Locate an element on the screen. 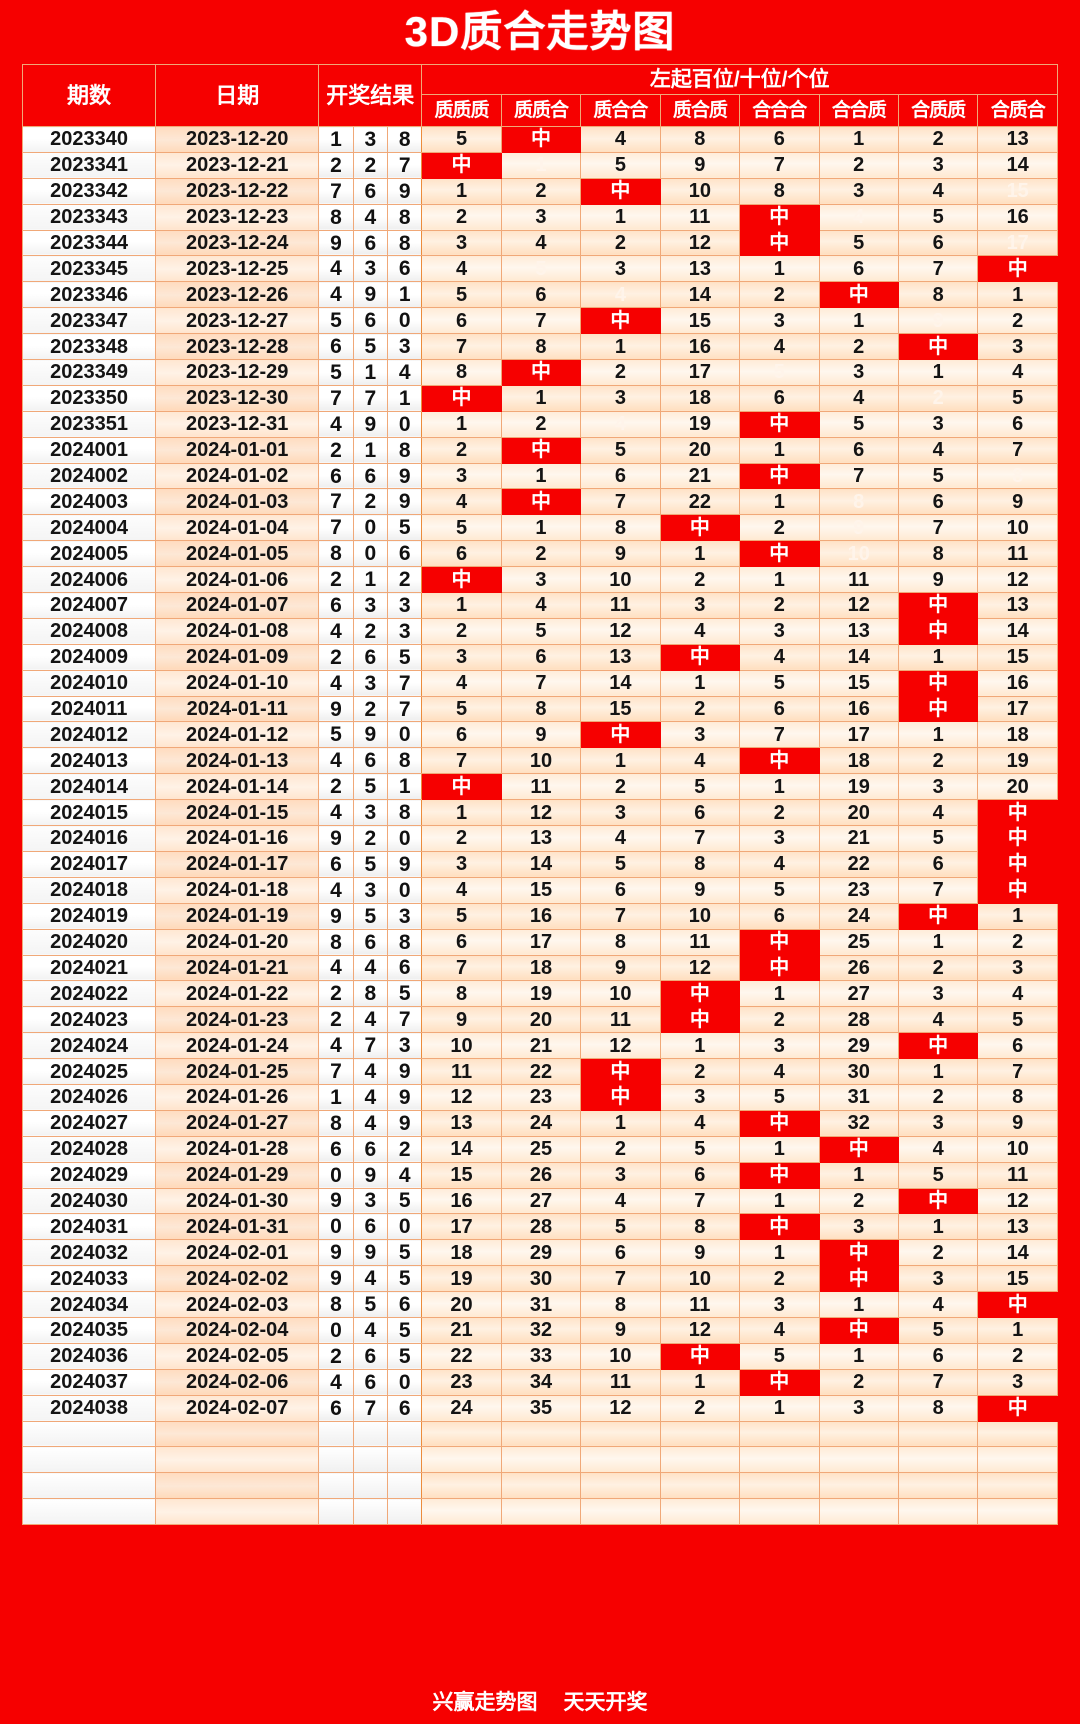 The width and height of the screenshot is (1080, 1724). table-row: 2024004 2024-01-04 7 0 5 5 1 8 中 2 9 7 10 is located at coordinates (539, 528).